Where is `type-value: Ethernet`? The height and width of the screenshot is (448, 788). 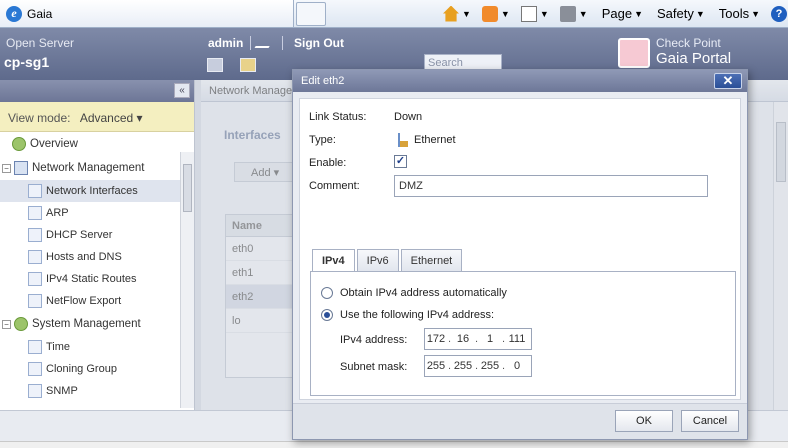
type-value: Ethernet is located at coordinates (435, 140).